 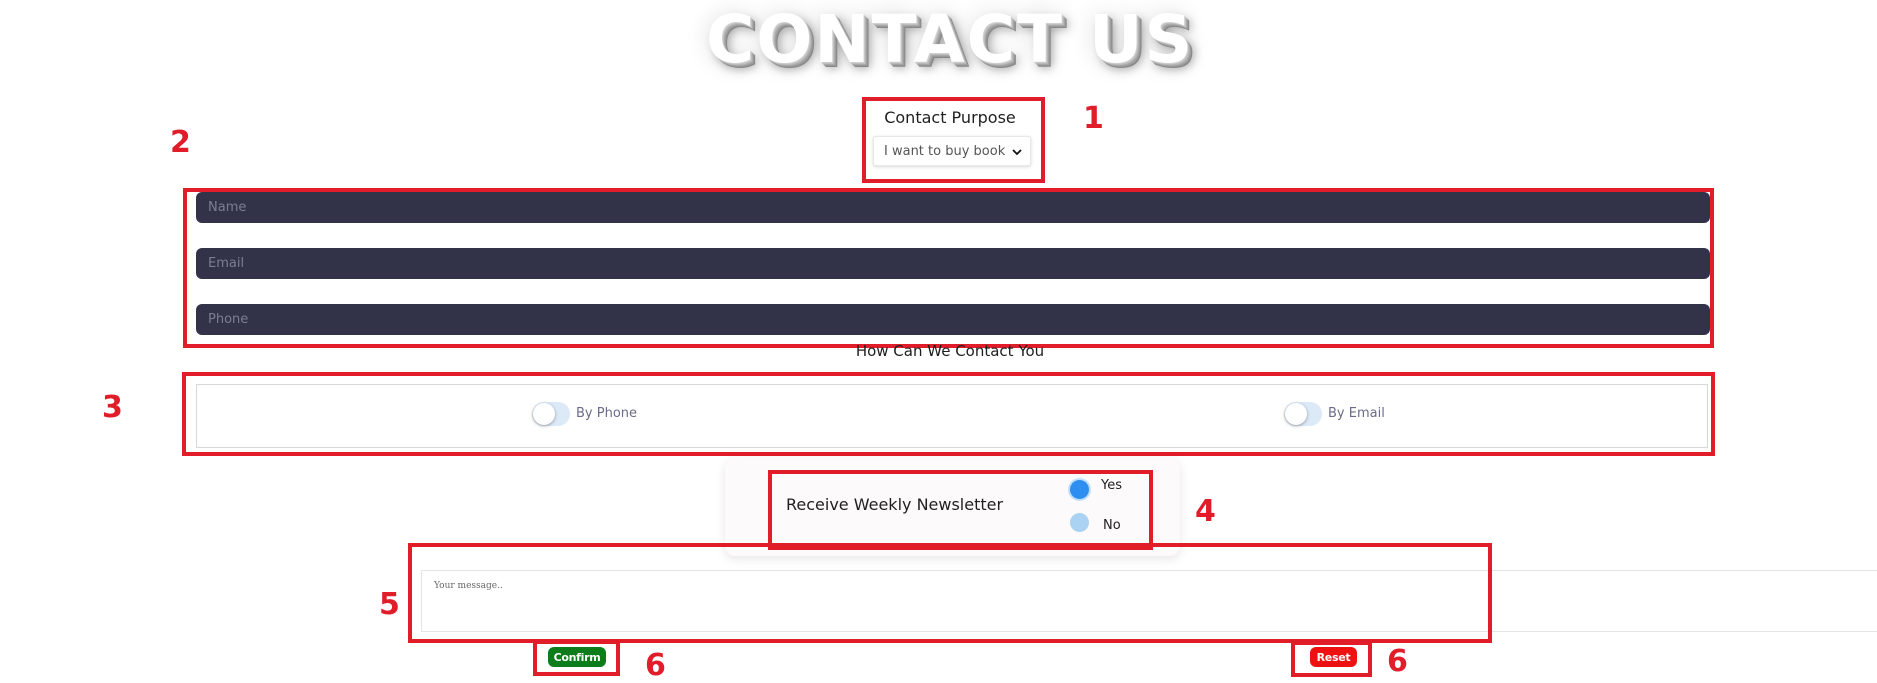 What do you see at coordinates (112, 407) in the screenshot?
I see `annotation-number-3: 3` at bounding box center [112, 407].